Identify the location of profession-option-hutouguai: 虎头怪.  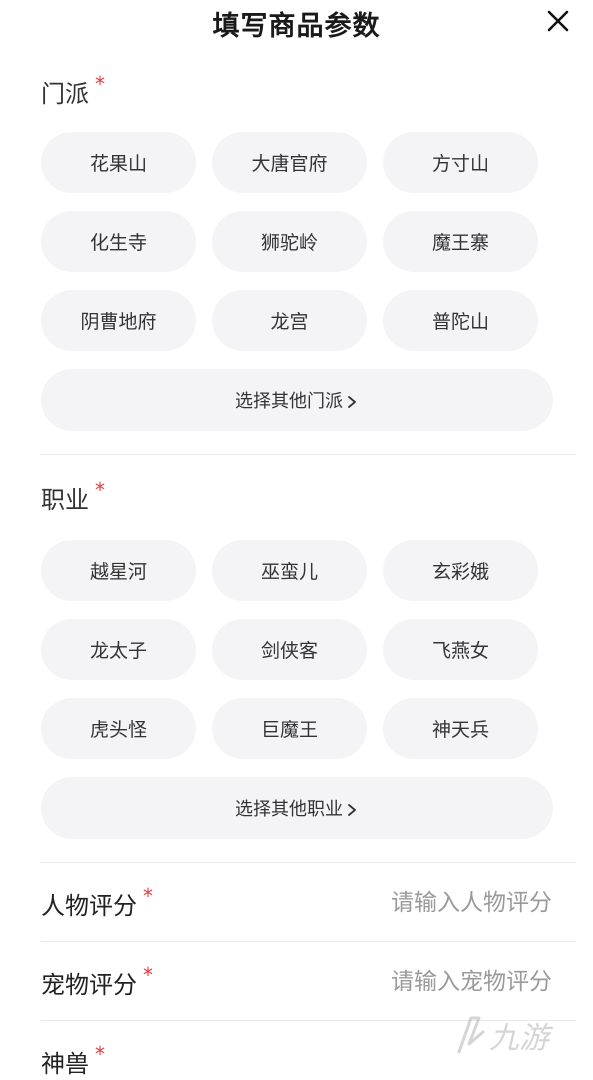
(118, 728).